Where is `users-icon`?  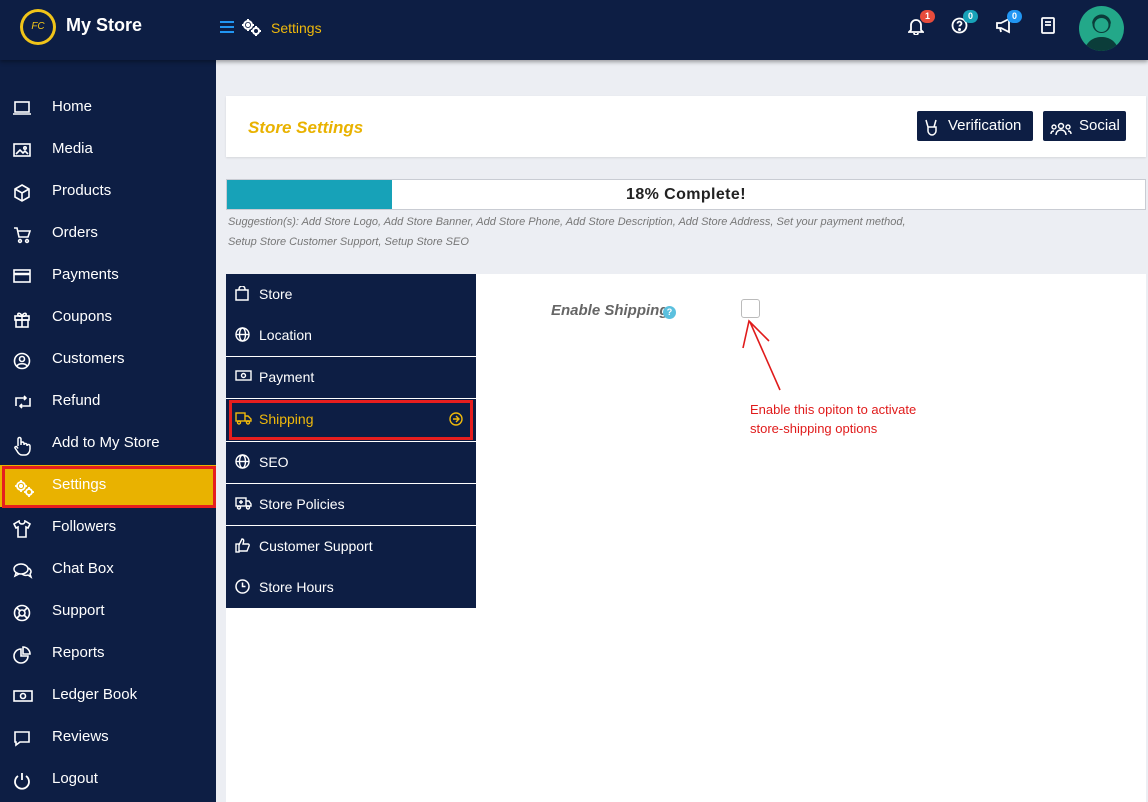 users-icon is located at coordinates (1061, 133).